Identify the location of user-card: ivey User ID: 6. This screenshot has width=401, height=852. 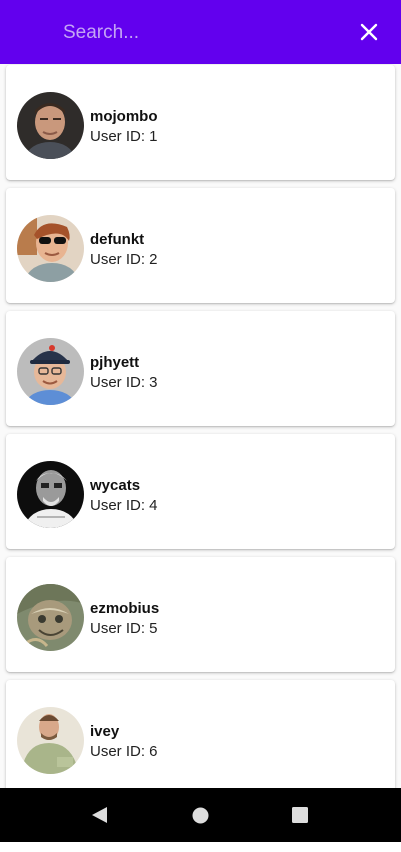
(200, 734).